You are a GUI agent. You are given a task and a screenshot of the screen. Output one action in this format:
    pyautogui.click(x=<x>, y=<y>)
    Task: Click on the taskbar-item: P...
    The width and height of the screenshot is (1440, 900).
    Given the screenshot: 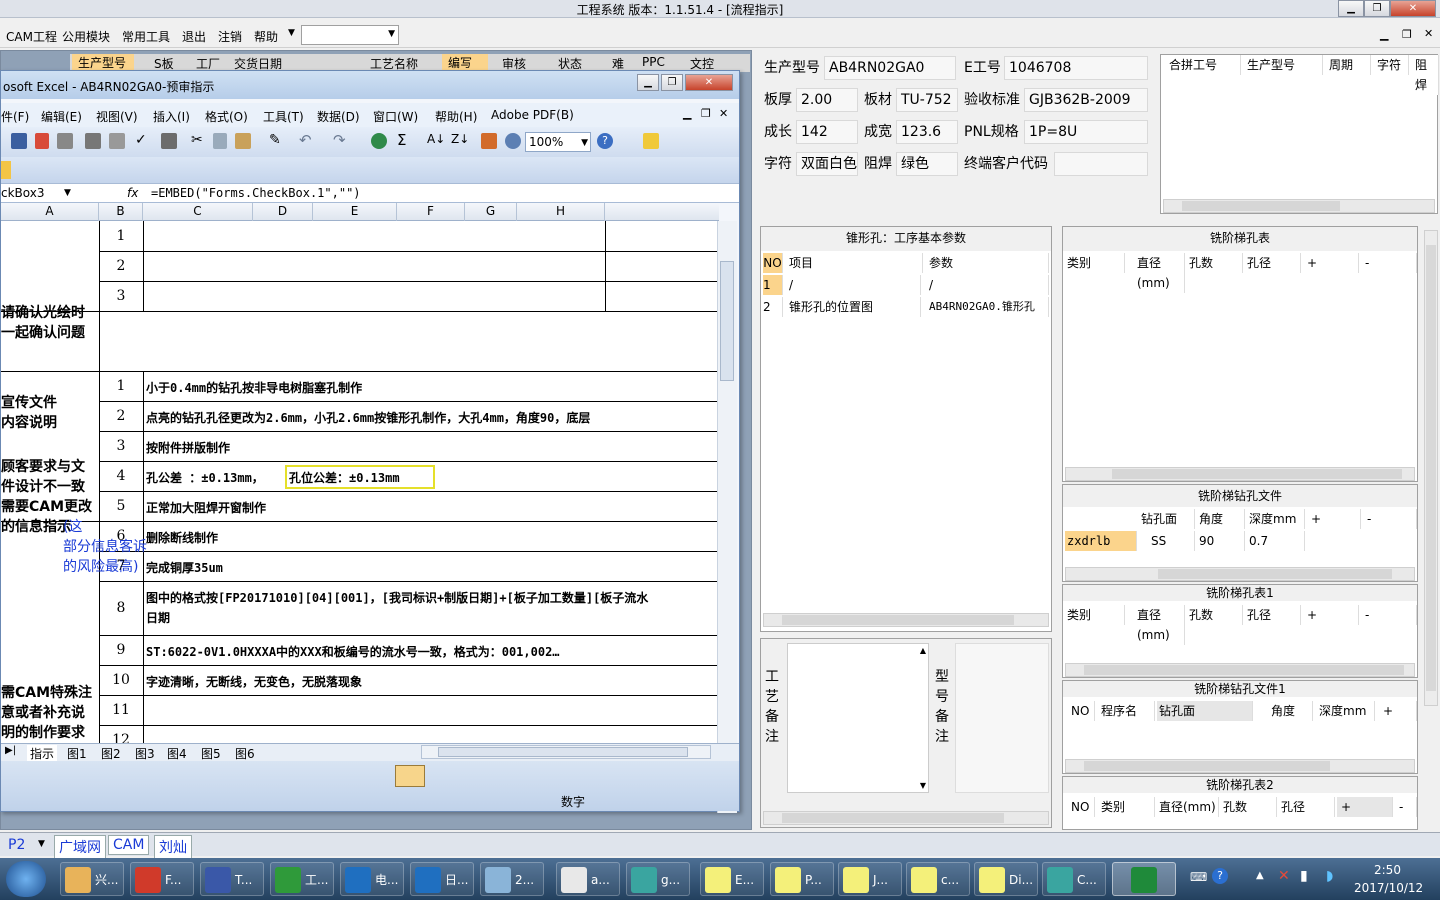 What is the action you would take?
    pyautogui.click(x=802, y=879)
    